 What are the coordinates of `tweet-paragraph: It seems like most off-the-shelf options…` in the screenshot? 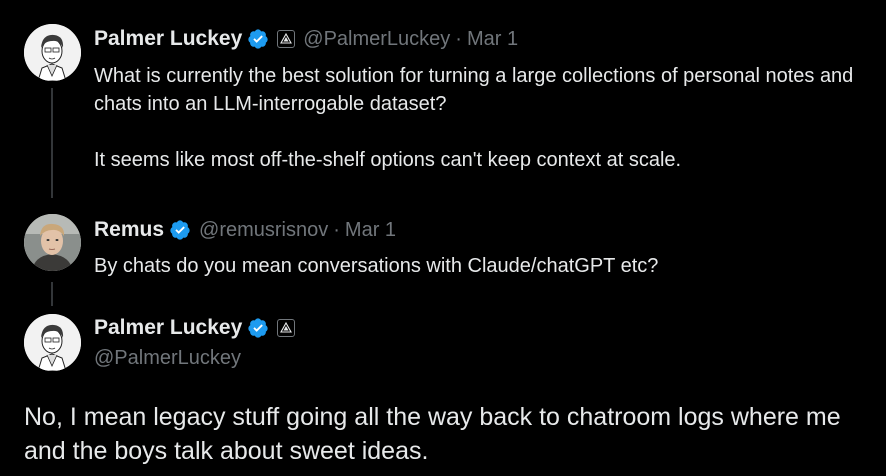 It's located at (388, 160).